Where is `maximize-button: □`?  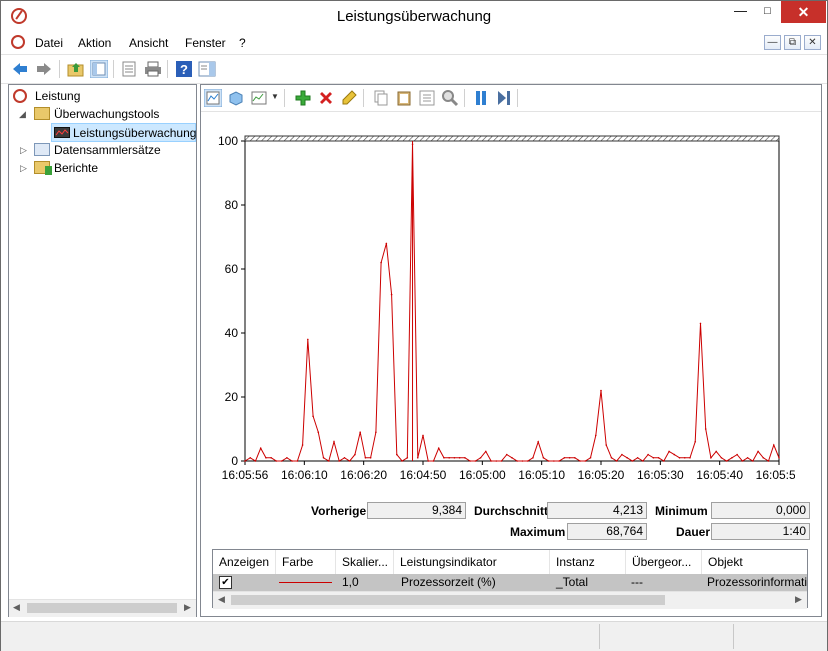
maximize-button: □ is located at coordinates (767, 12).